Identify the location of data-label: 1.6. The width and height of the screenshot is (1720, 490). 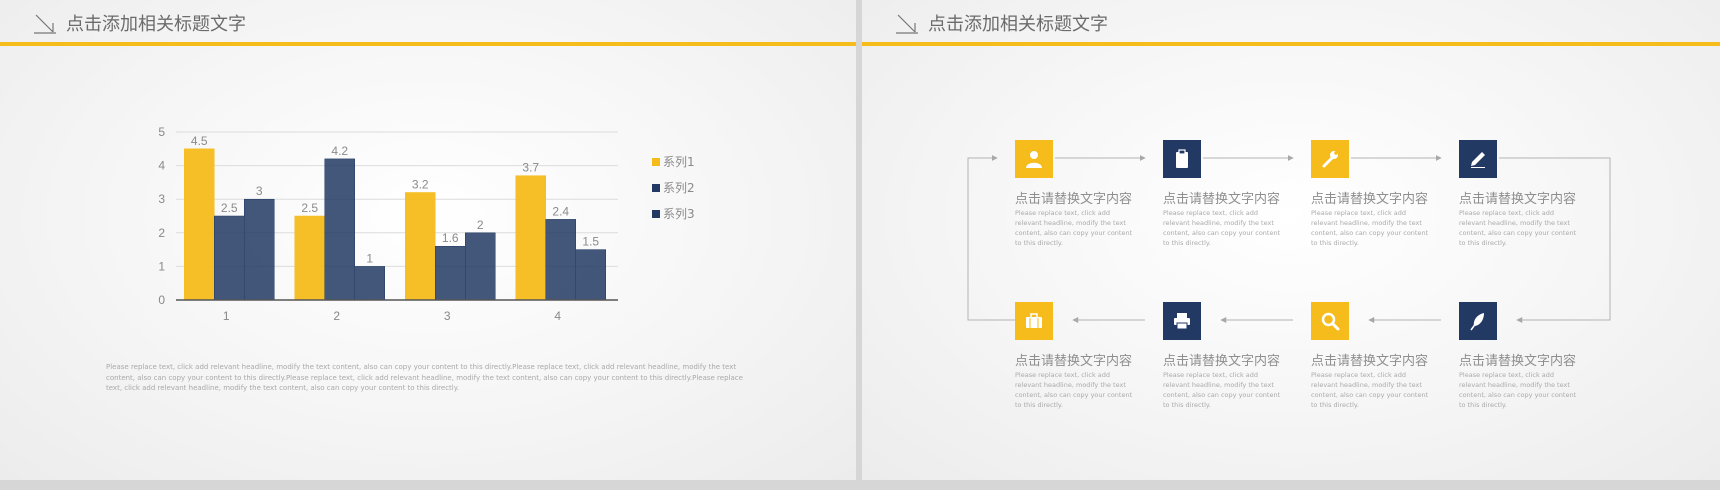
(450, 238).